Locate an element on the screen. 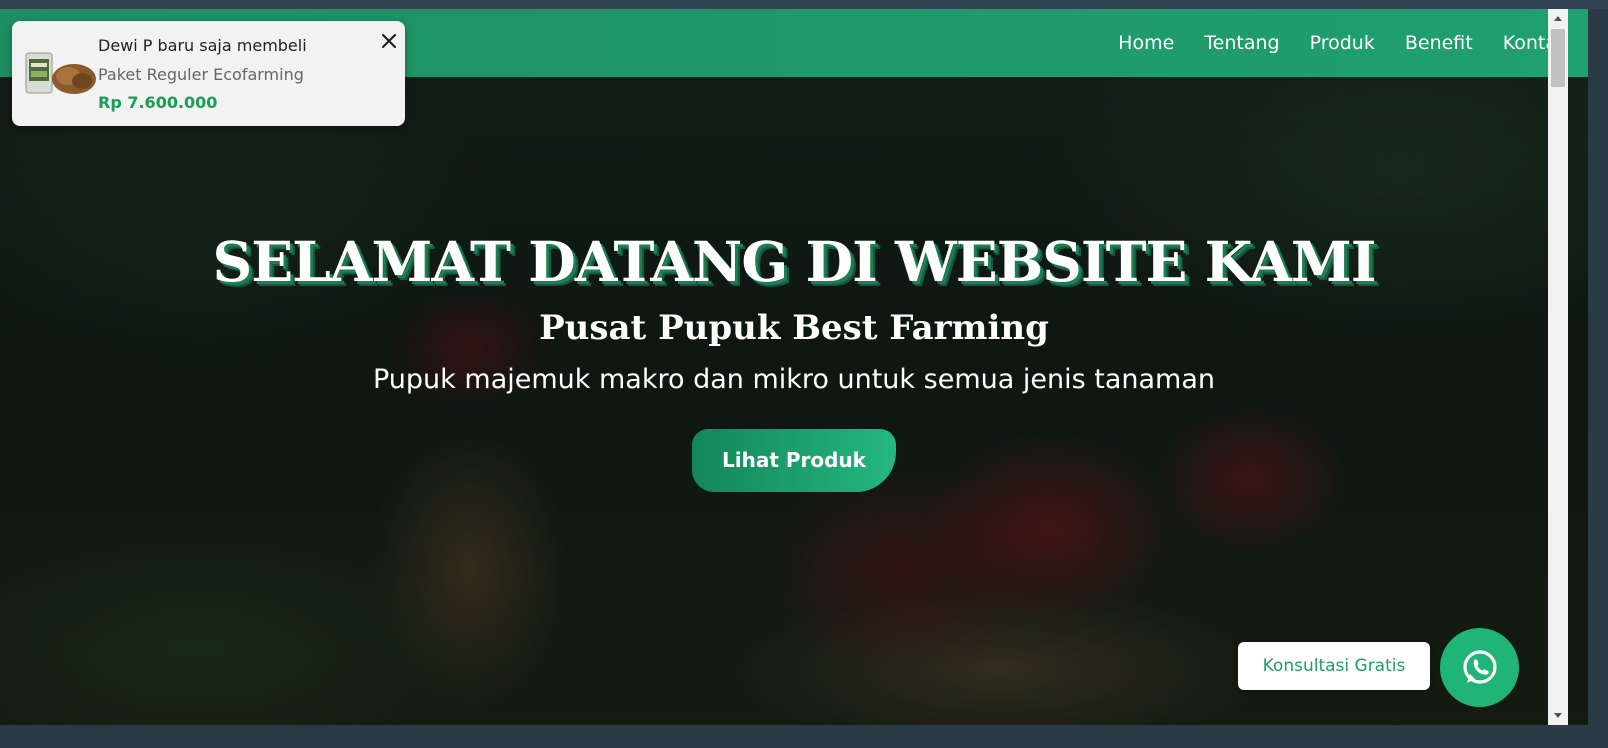 This screenshot has height=748, width=1608. hero-title: SELAMAT DATANG DI WEBSITE KAMI is located at coordinates (794, 261).